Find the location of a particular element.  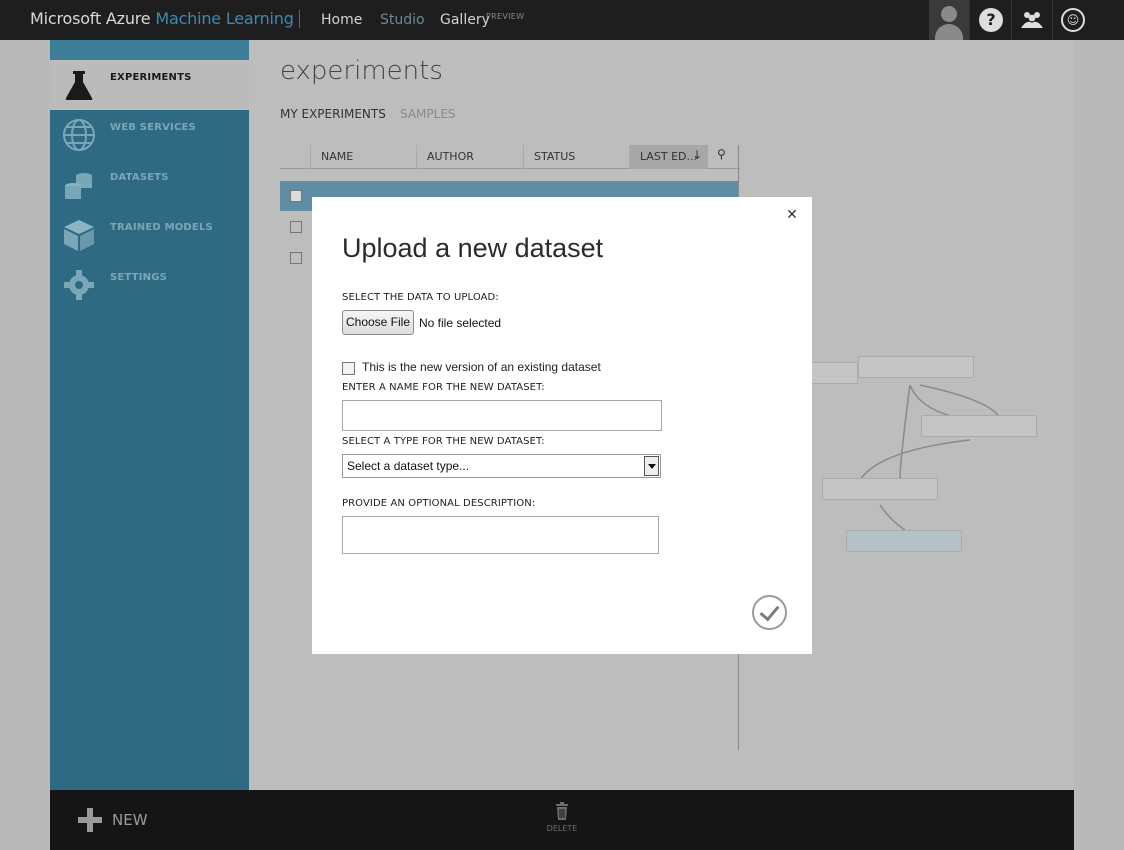

select-data-label: SELECT THE DATA TO UPLOAD: is located at coordinates (420, 297).